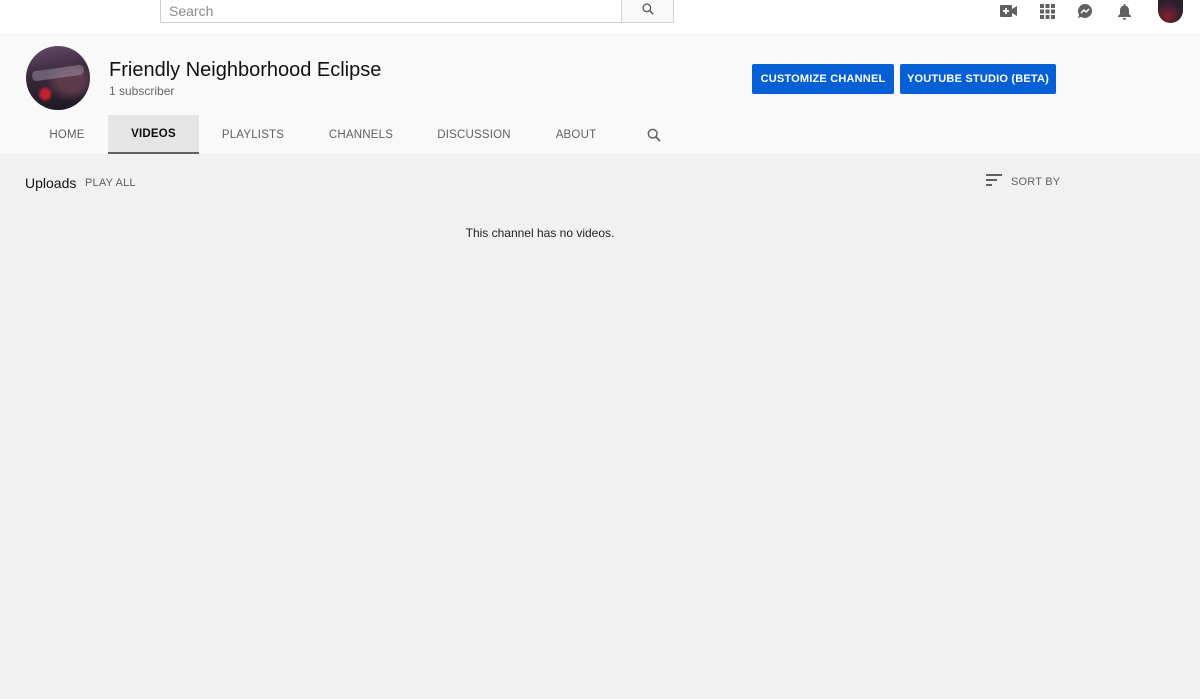  I want to click on messages-icon, so click(1085, 11).